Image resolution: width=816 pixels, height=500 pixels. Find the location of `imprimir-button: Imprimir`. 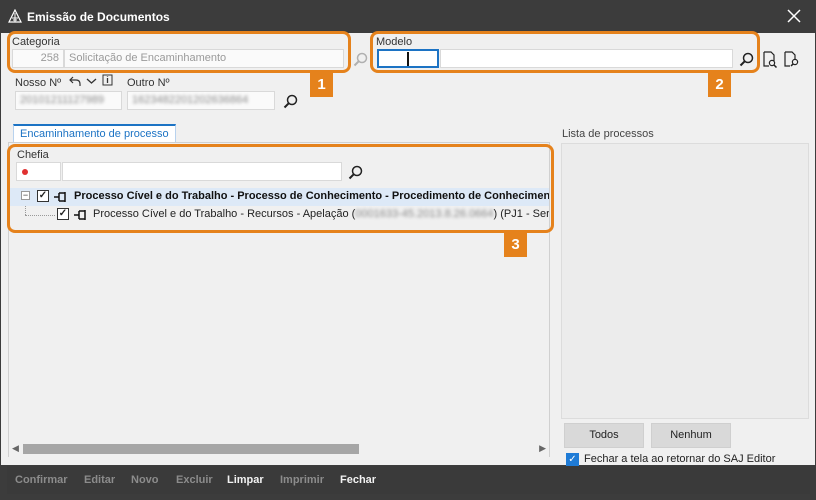

imprimir-button: Imprimir is located at coordinates (302, 480).